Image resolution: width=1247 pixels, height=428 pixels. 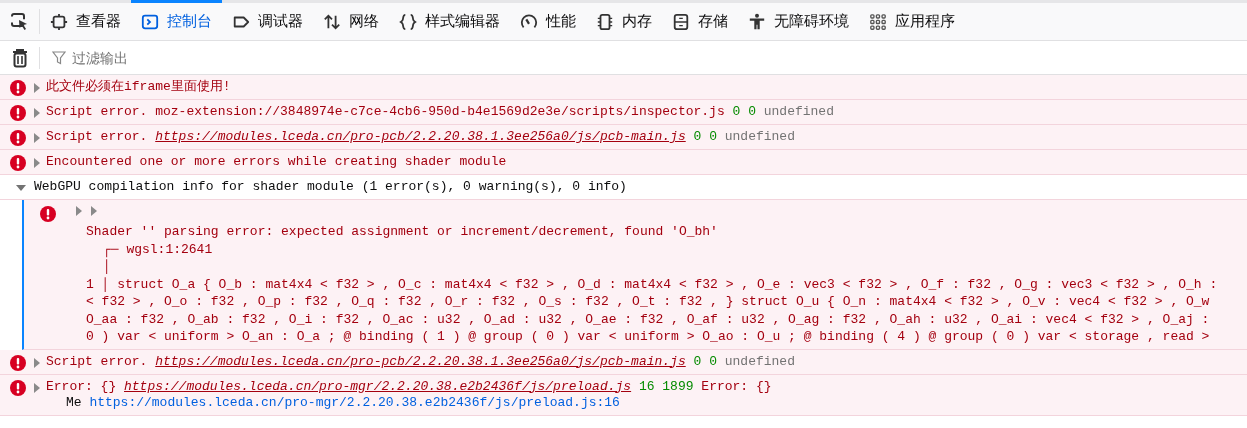 What do you see at coordinates (408, 21) in the screenshot?
I see `braces-icon` at bounding box center [408, 21].